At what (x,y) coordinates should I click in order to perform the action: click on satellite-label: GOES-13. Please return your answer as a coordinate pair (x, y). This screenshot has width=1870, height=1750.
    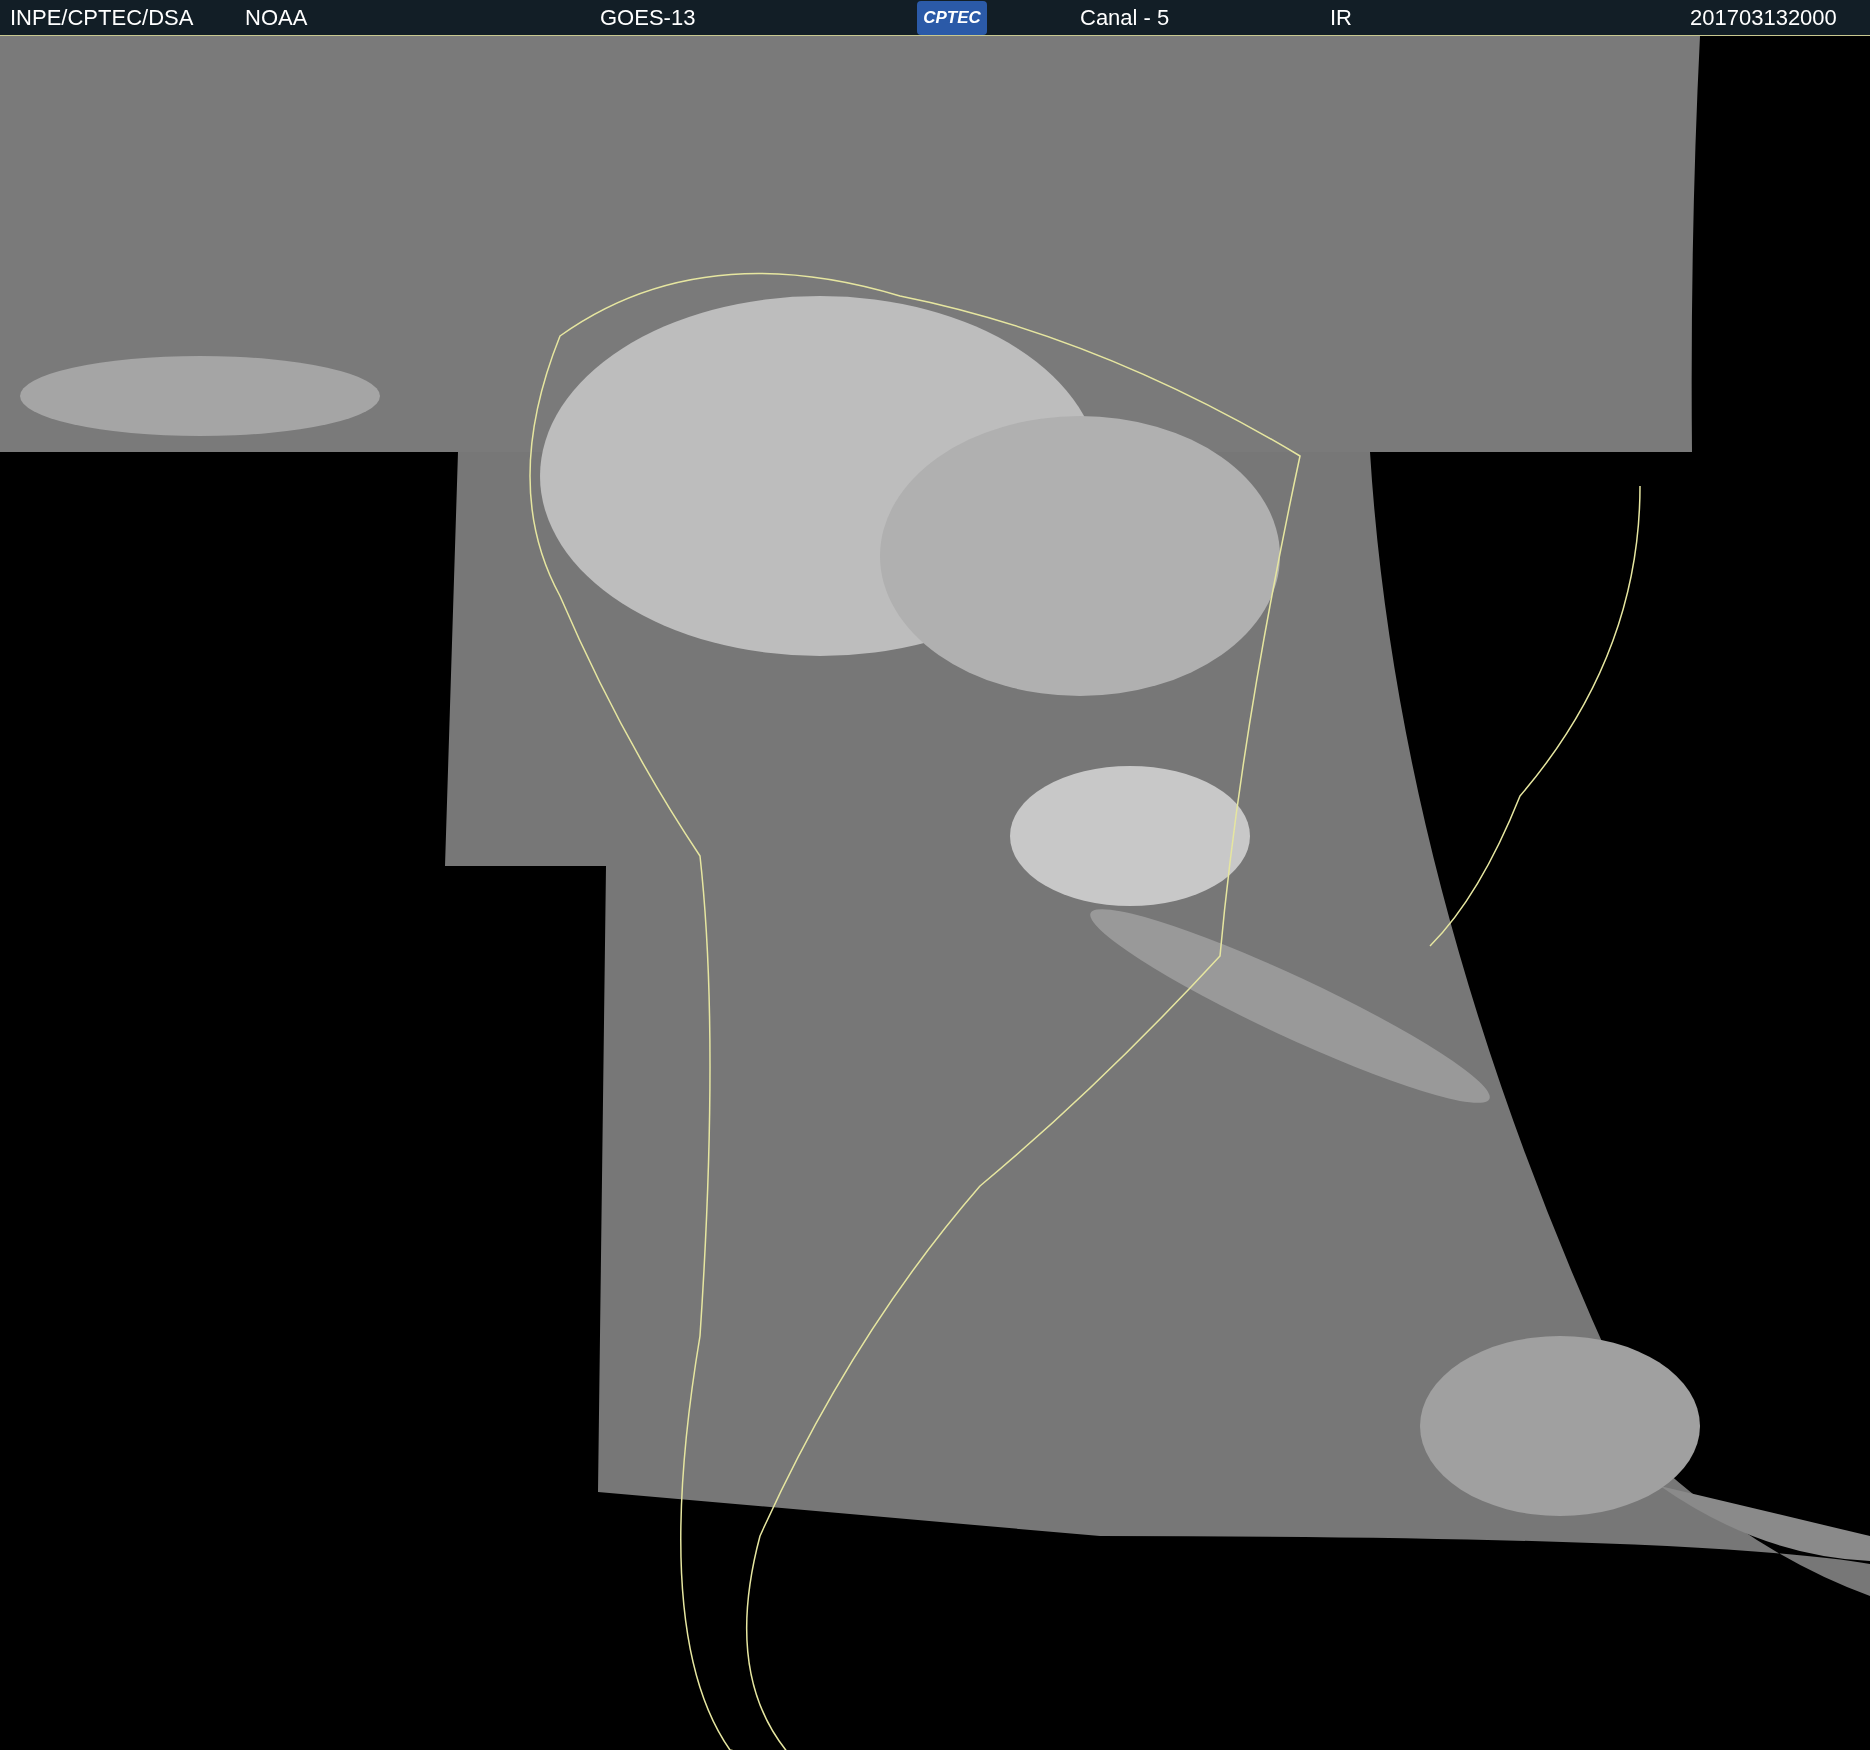
    Looking at the image, I should click on (648, 18).